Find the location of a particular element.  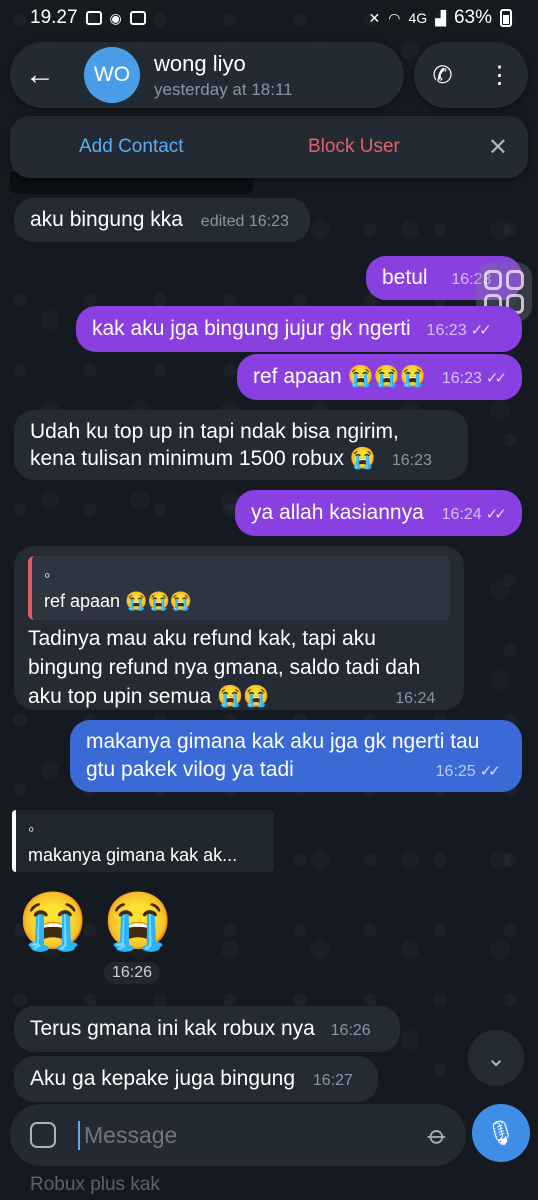

avatar: WO is located at coordinates (112, 75).